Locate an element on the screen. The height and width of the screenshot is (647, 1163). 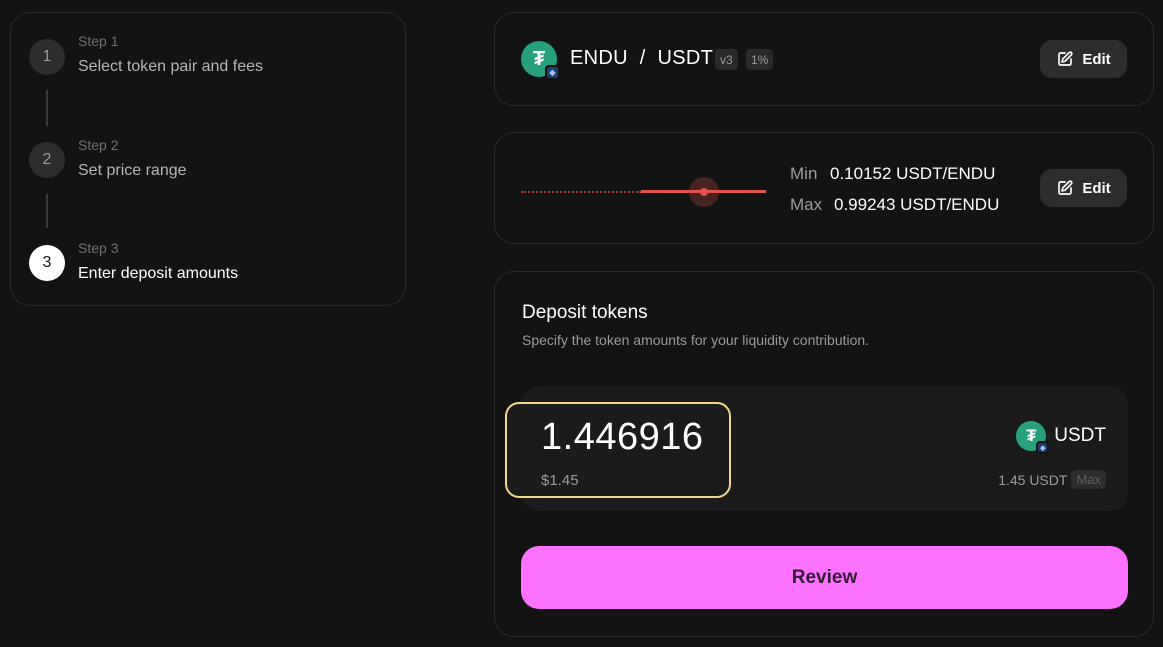
step-3-title: Enter deposit amounts is located at coordinates (158, 273).